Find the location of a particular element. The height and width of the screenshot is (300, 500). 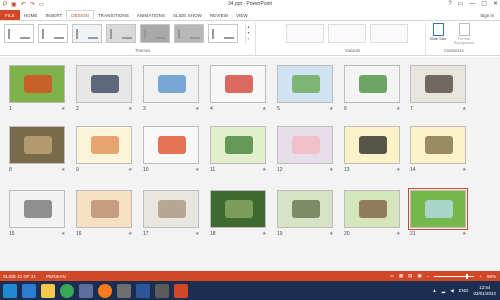

close-button: ✕ is located at coordinates (495, 4).